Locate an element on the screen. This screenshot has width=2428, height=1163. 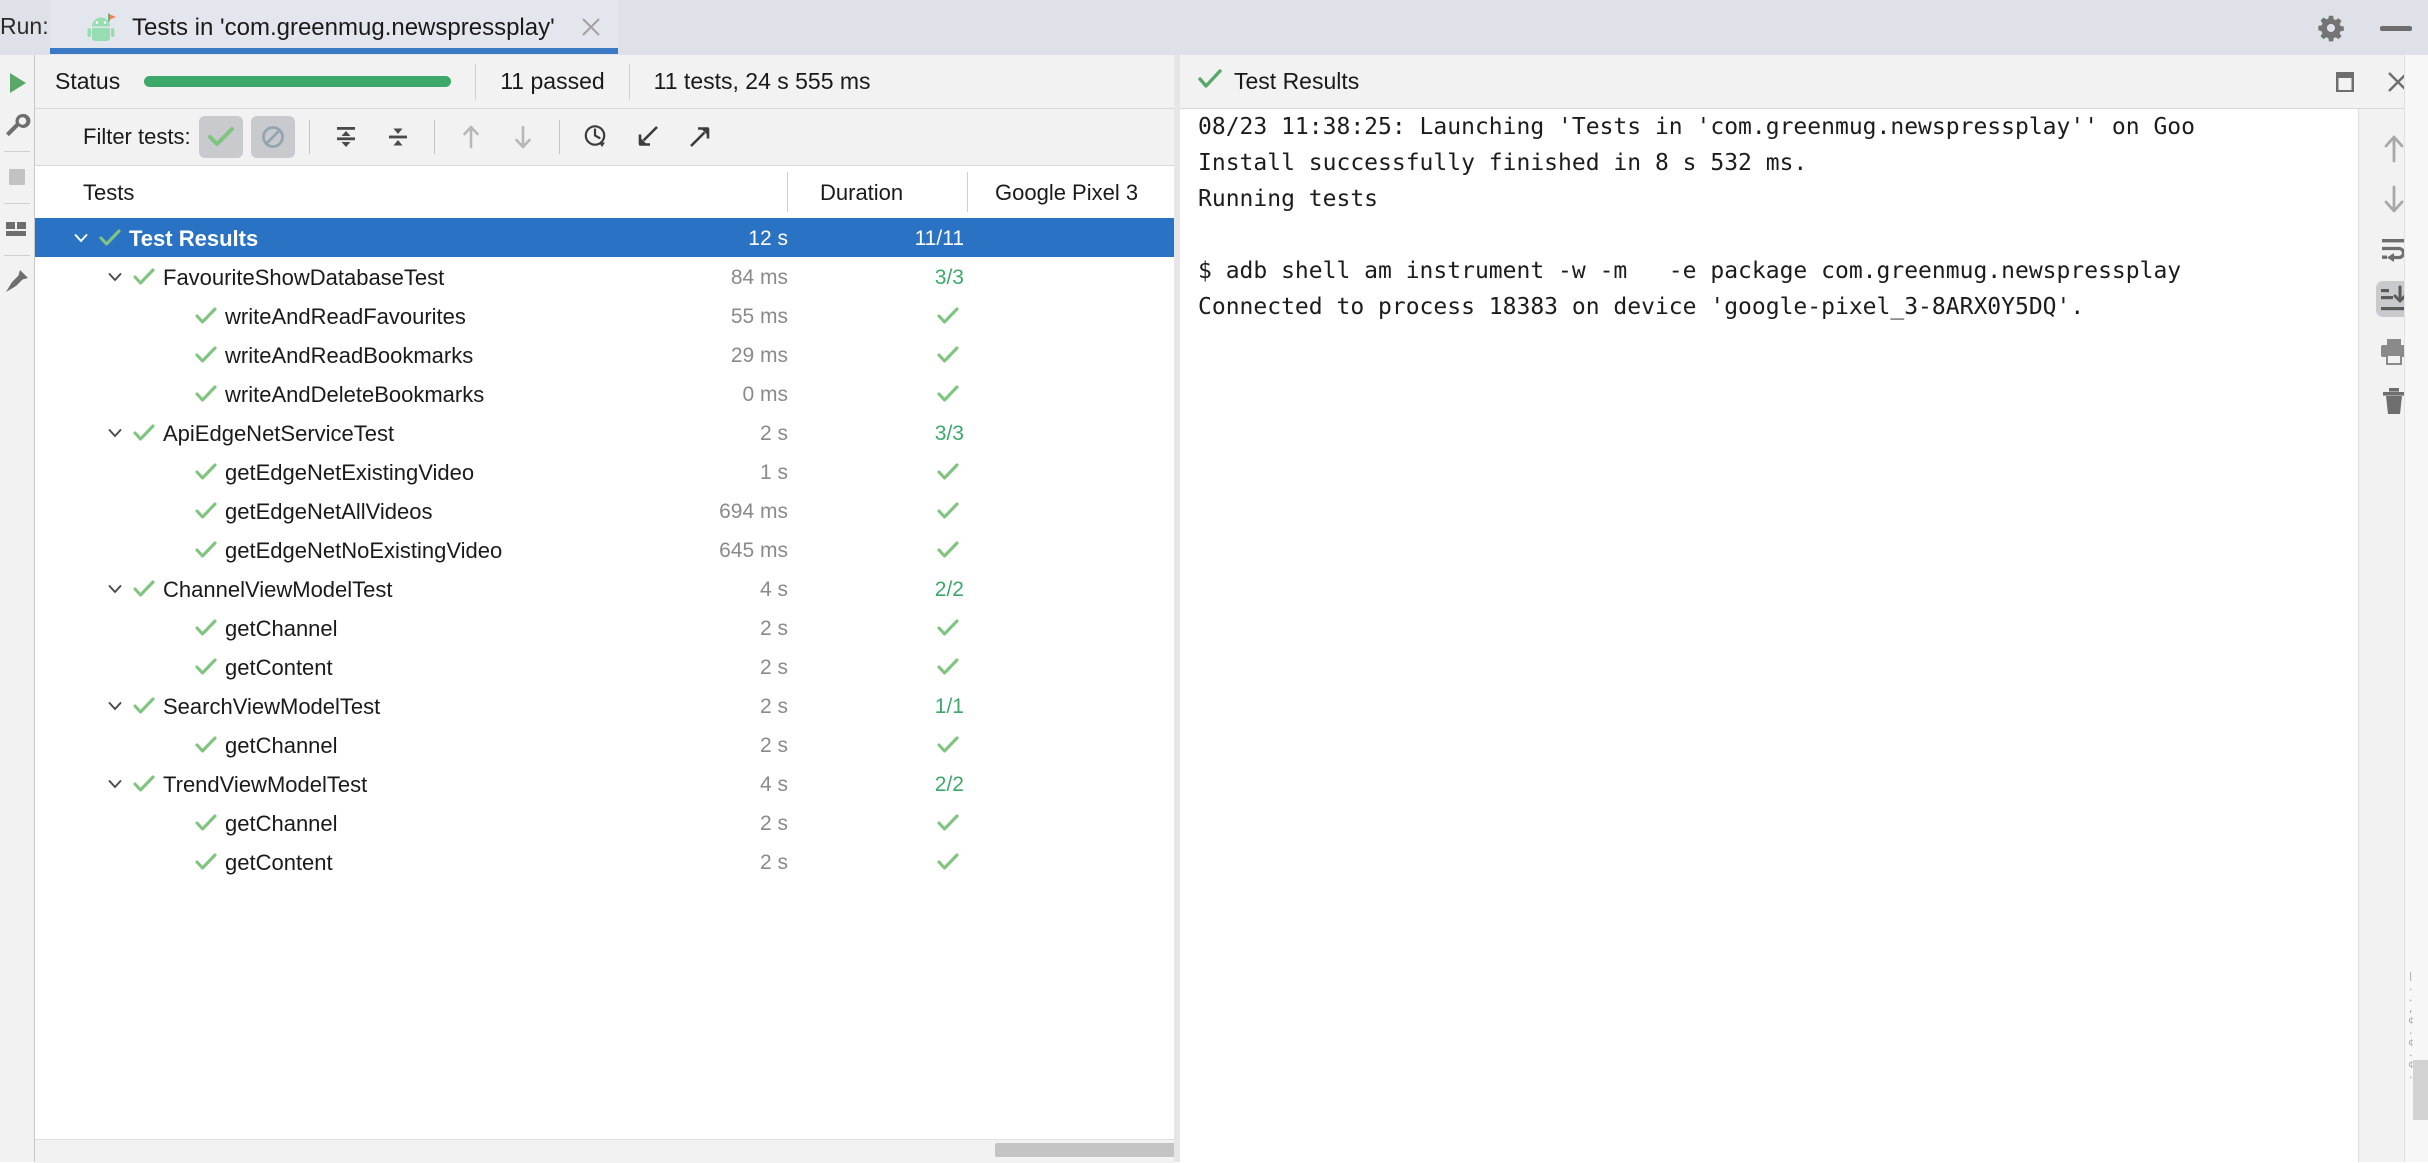
test-name: SearchViewModelTest is located at coordinates (272, 706).